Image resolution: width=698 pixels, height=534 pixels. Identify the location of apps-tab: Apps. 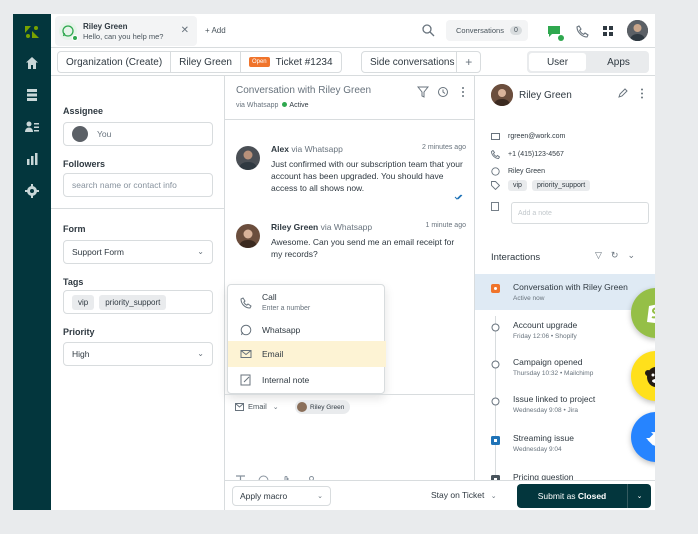
(618, 62).